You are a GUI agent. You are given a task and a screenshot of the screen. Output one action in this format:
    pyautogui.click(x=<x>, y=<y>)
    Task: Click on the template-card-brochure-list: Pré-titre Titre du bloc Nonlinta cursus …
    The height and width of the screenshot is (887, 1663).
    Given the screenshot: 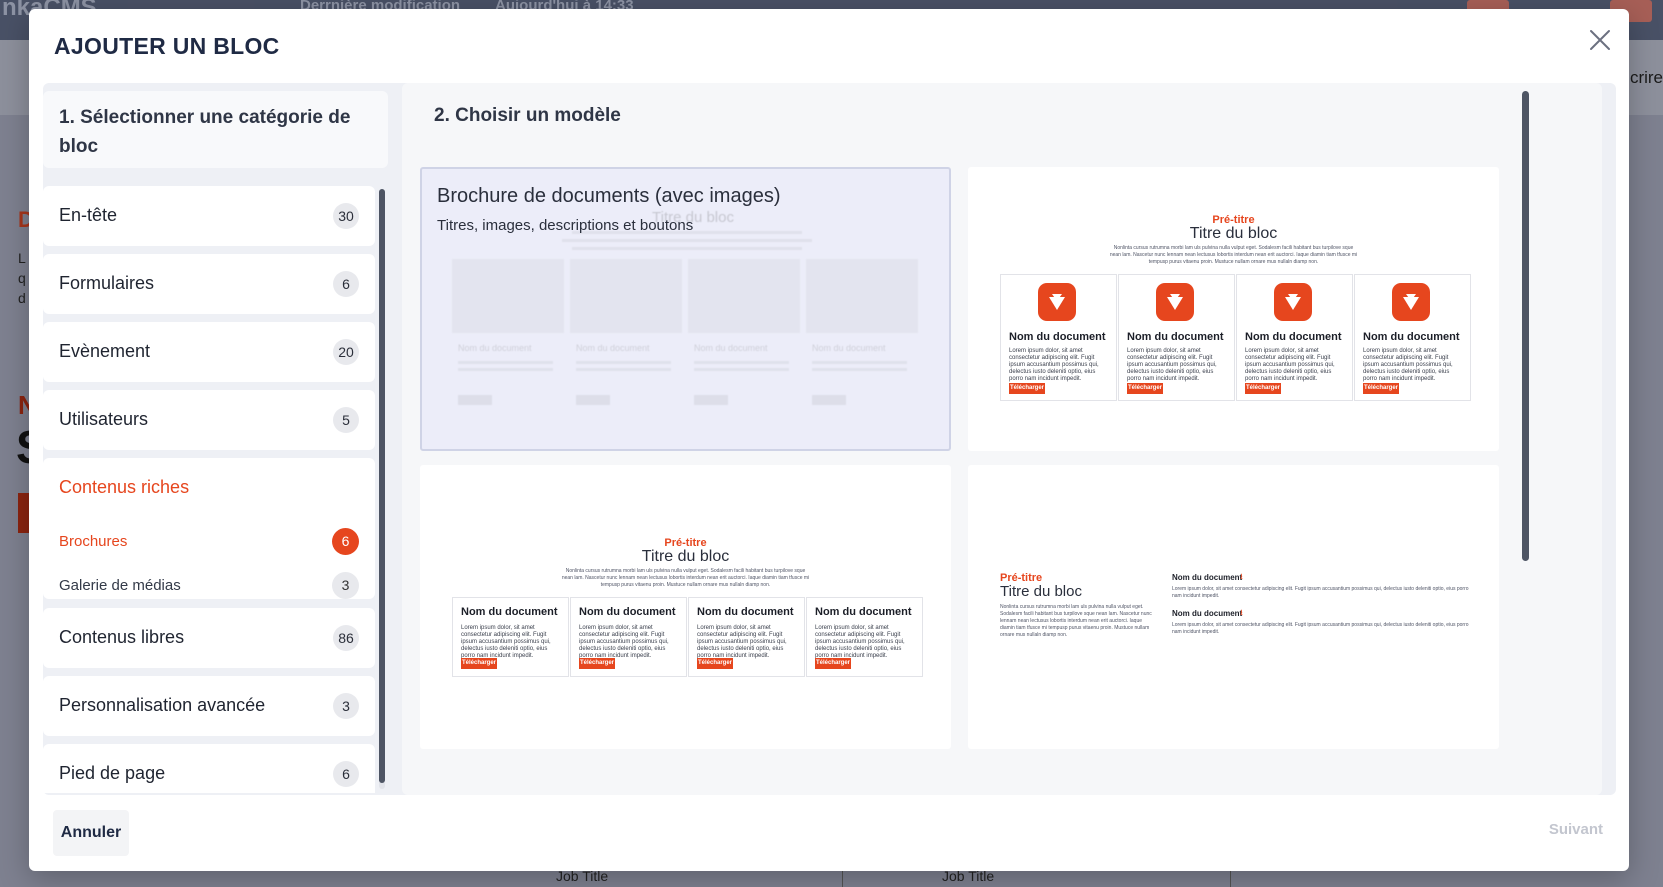 What is the action you would take?
    pyautogui.click(x=1233, y=607)
    